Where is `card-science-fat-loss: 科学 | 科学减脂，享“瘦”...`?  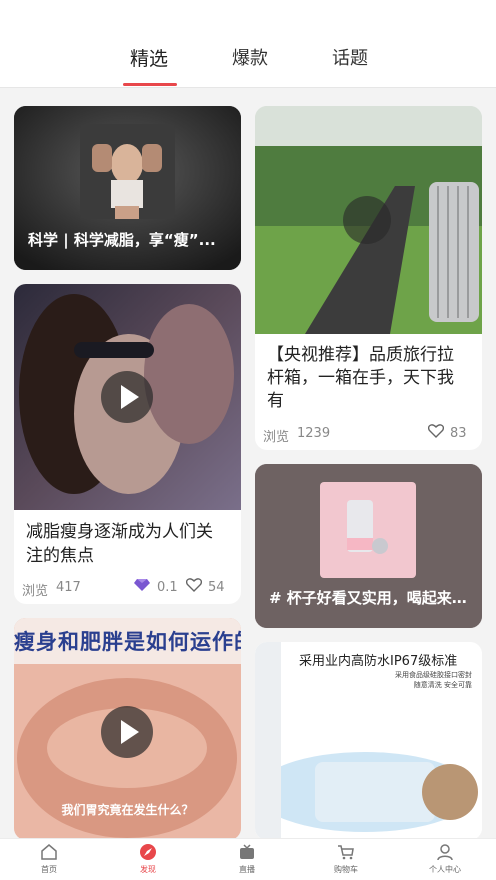
card-science-fat-loss: 科学 | 科学减脂，享“瘦”... is located at coordinates (127, 188).